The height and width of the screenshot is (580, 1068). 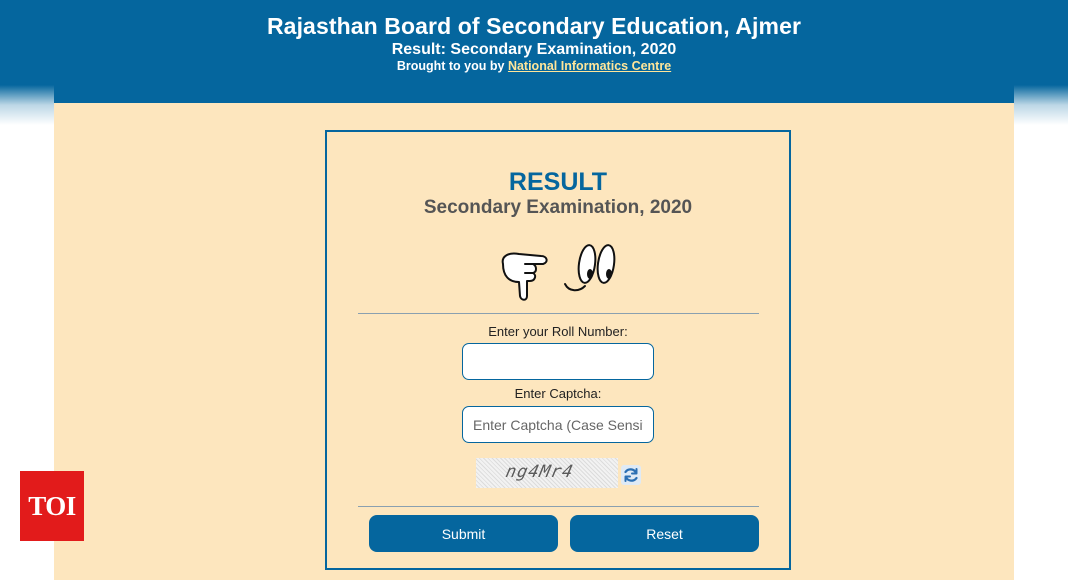 I want to click on bottom-divider, so click(x=558, y=506).